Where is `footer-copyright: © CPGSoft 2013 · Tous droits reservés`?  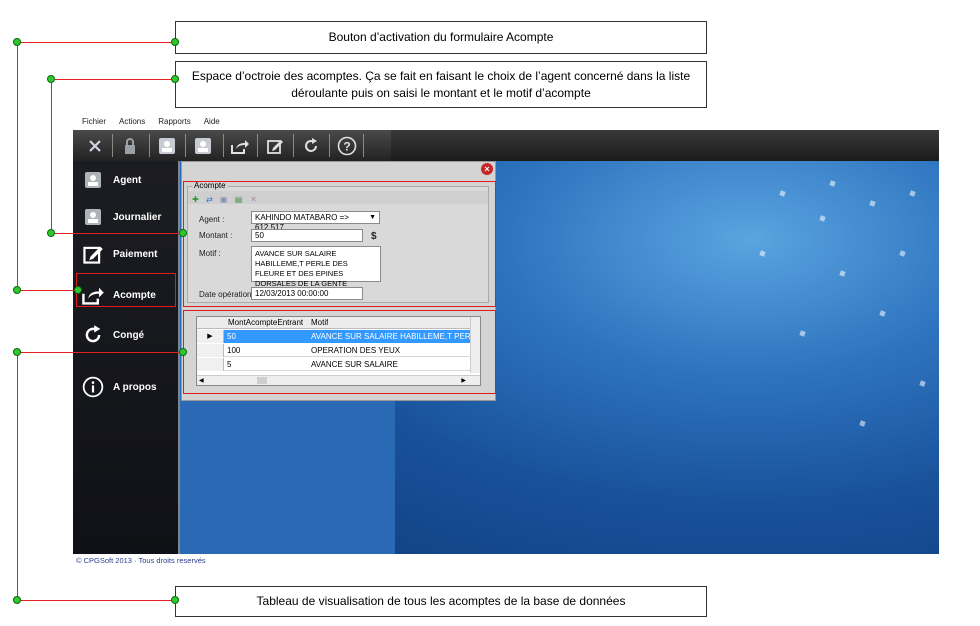 footer-copyright: © CPGSoft 2013 · Tous droits reservés is located at coordinates (141, 560).